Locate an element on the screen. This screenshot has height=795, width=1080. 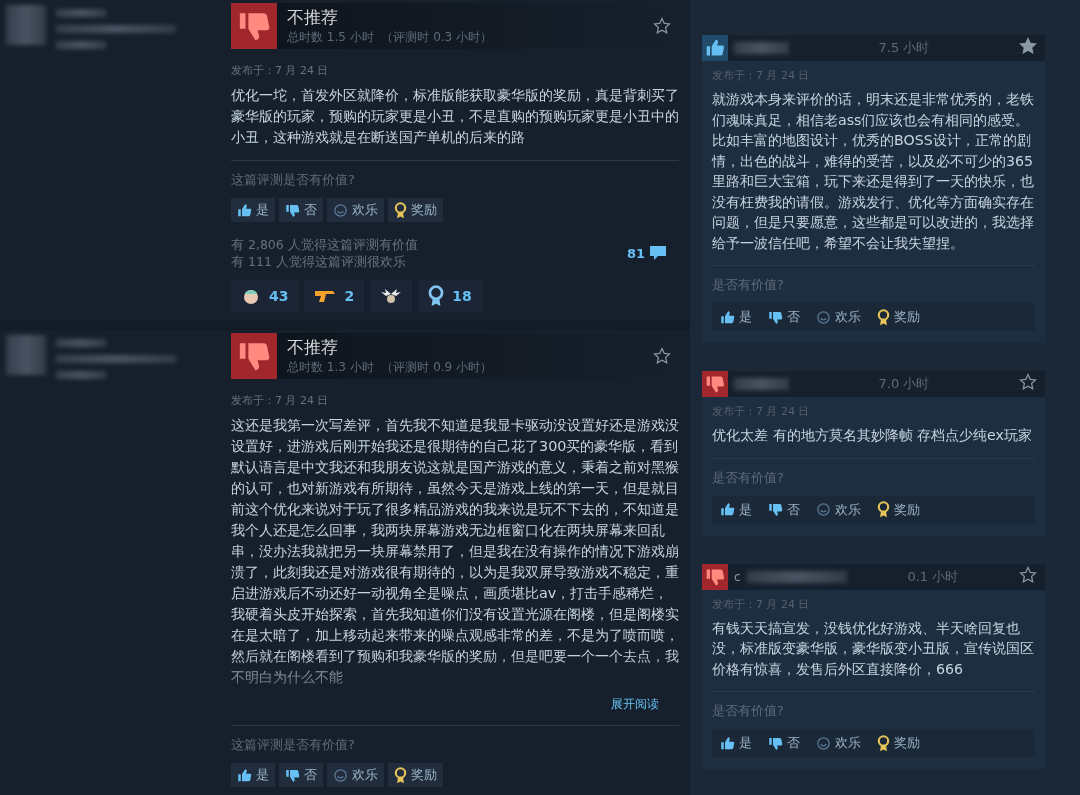
award-badge: 43 is located at coordinates (265, 296).